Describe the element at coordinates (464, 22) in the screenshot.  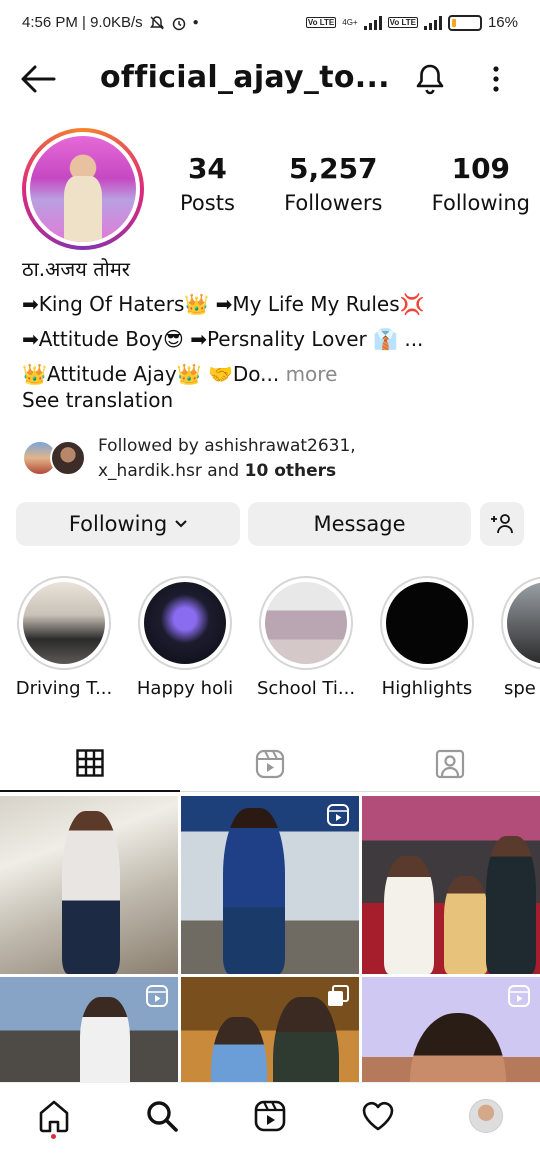
I see `battery-icon` at that location.